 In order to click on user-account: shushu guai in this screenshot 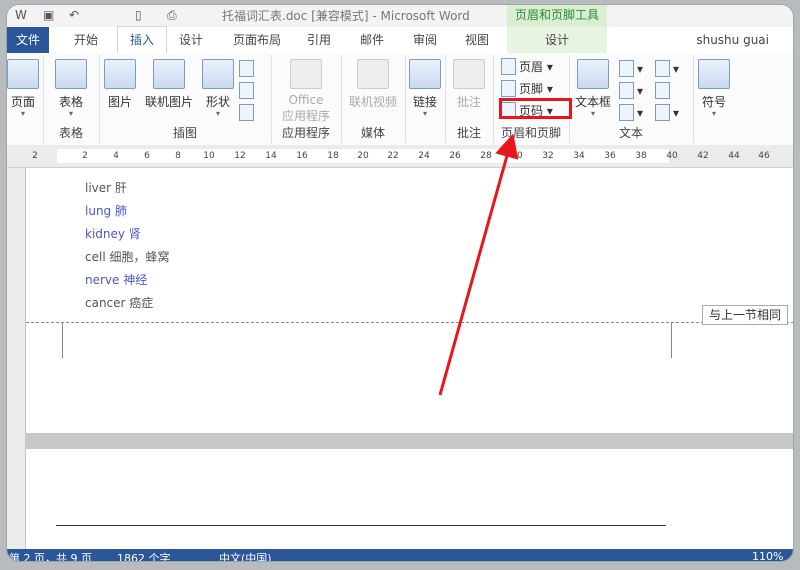, I will do `click(732, 40)`.